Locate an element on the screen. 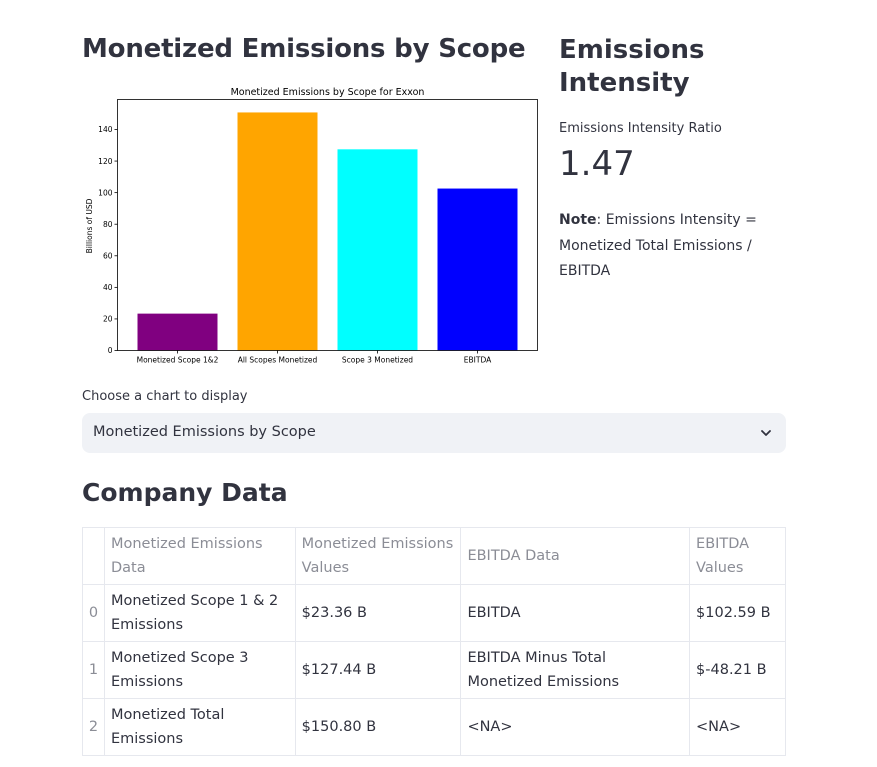  chart-x-tick-label: All Scopes Monetized is located at coordinates (278, 360).